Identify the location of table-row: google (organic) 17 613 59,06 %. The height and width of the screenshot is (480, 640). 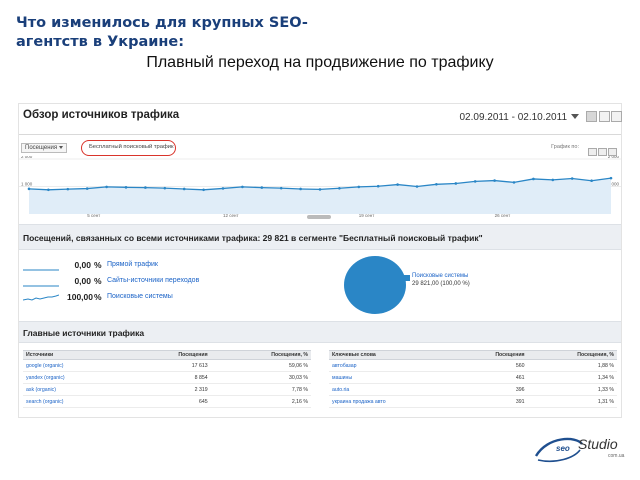
(167, 365).